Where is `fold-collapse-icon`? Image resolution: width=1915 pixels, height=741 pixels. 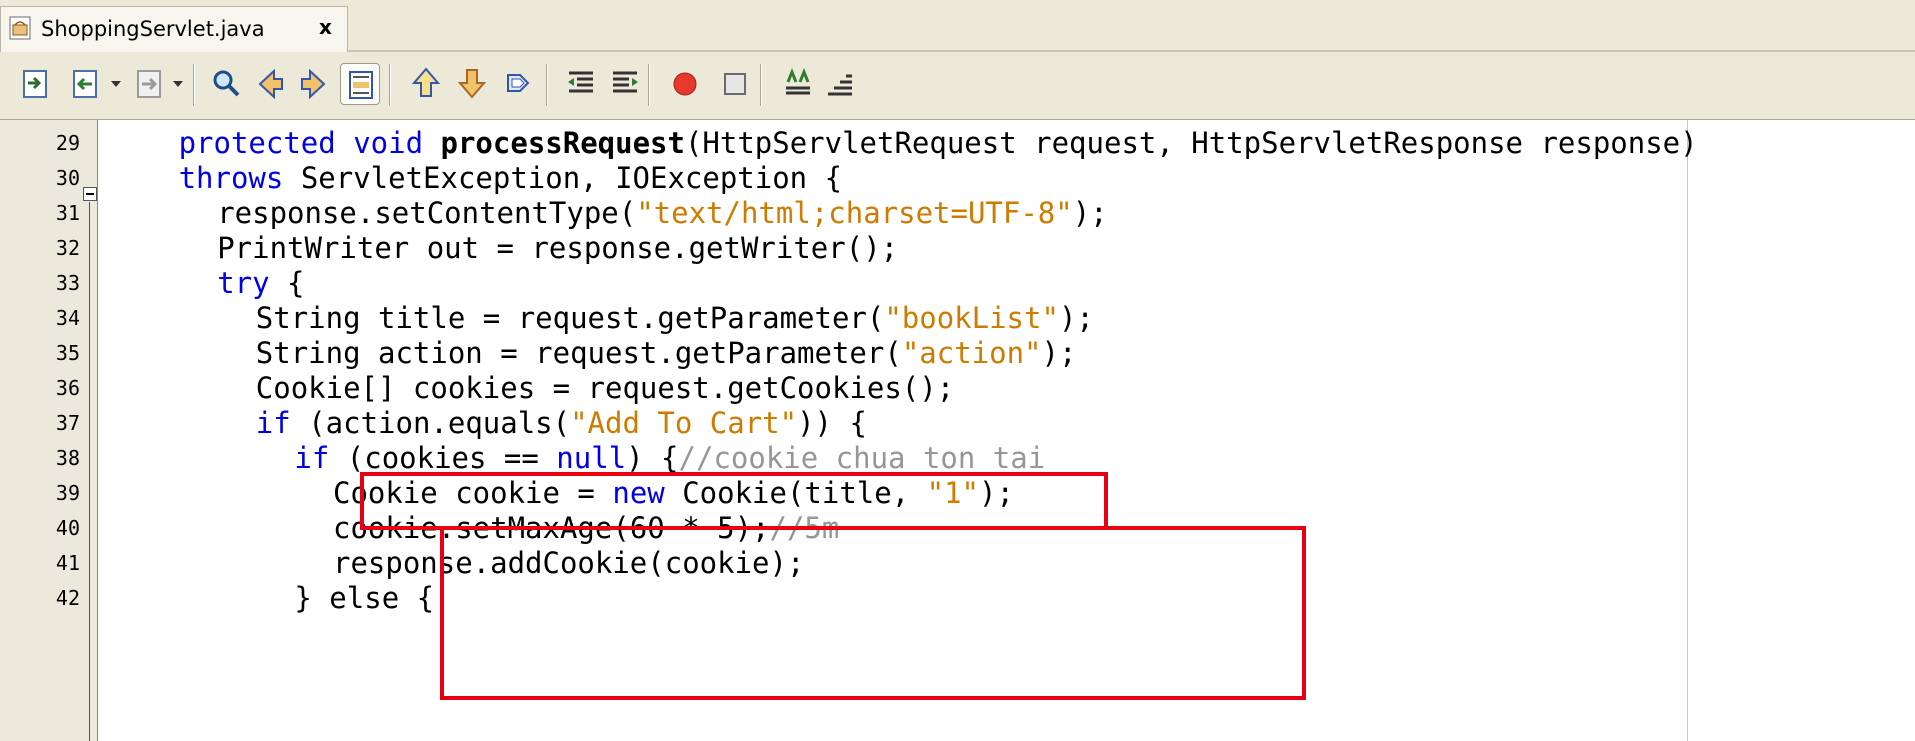 fold-collapse-icon is located at coordinates (90, 194).